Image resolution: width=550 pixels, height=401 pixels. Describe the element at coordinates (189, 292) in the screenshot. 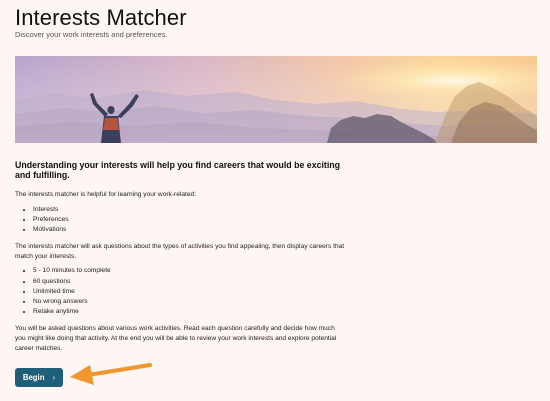

I see `list-item: Unlimited time` at that location.